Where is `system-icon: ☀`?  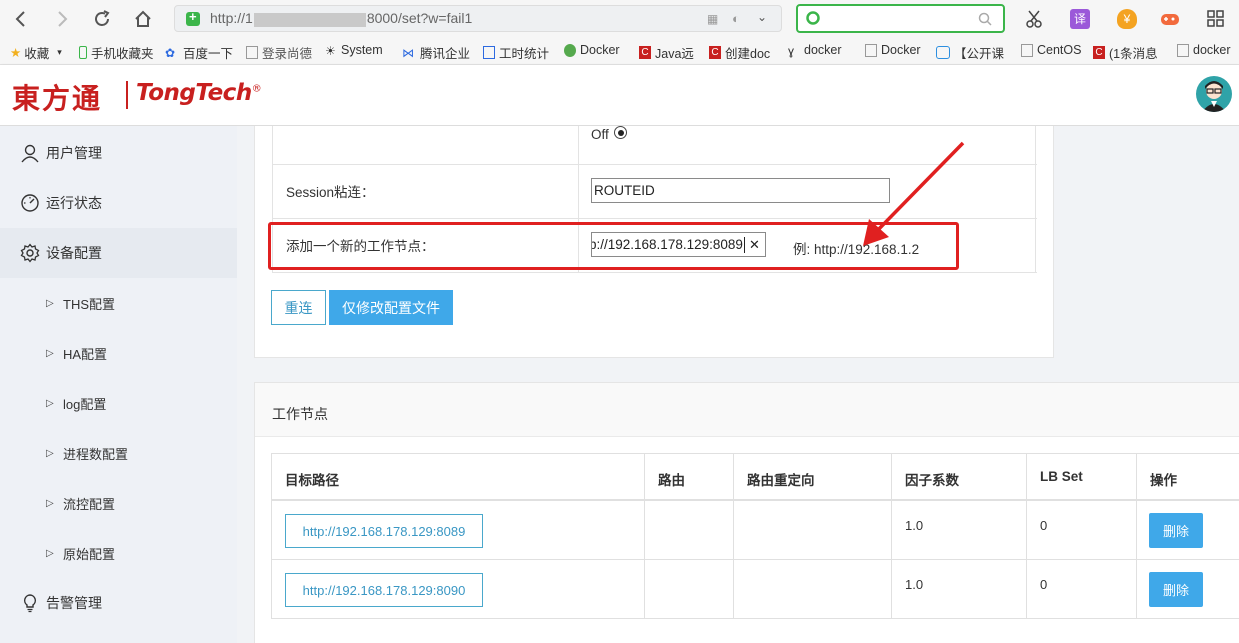
system-icon: ☀ is located at coordinates (330, 50).